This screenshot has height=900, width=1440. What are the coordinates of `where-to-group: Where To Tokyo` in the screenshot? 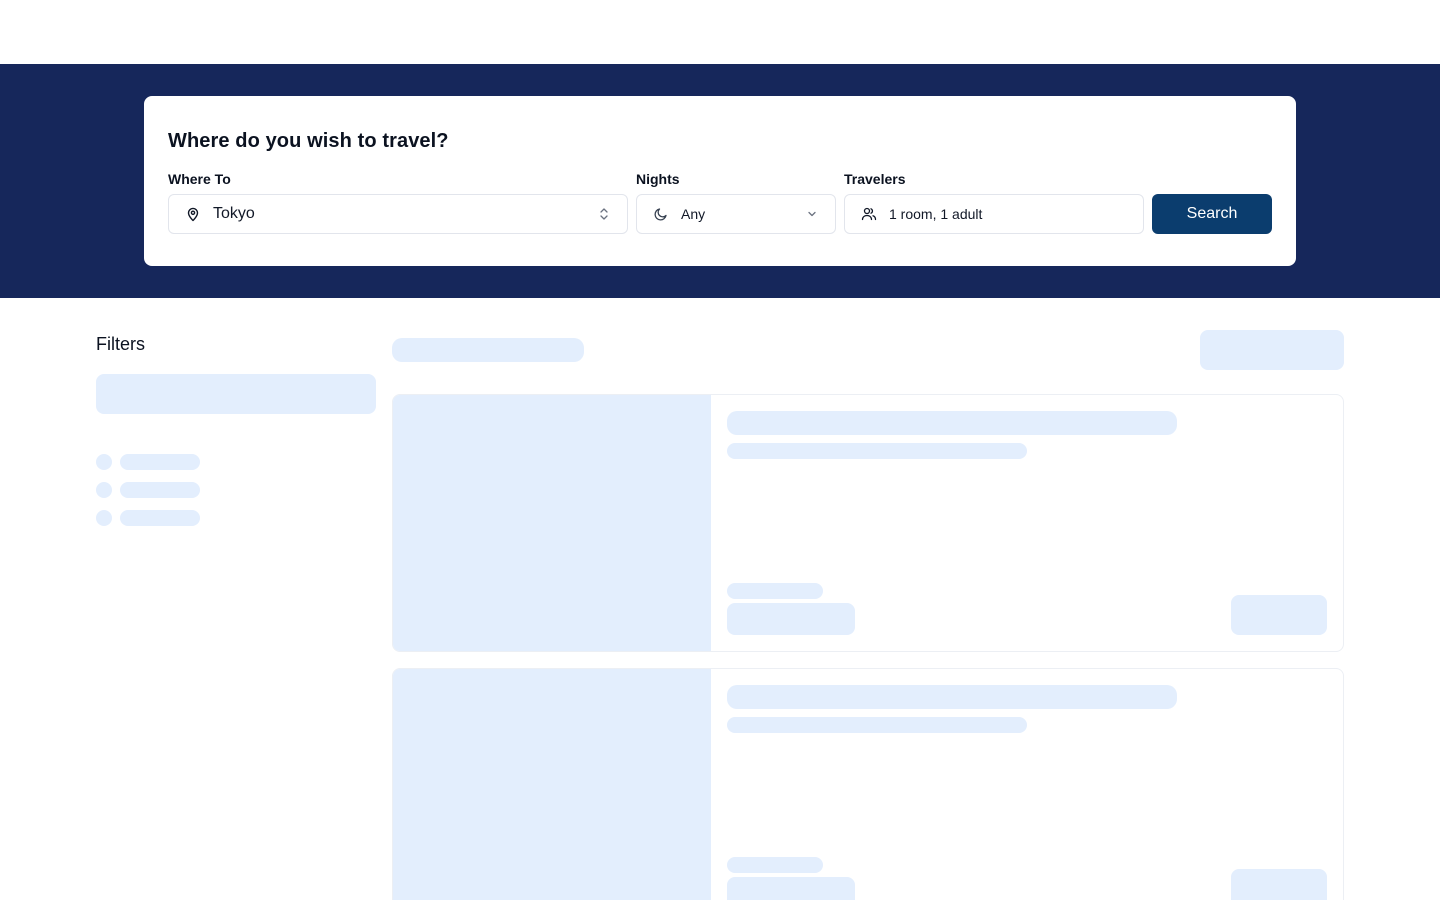 It's located at (398, 202).